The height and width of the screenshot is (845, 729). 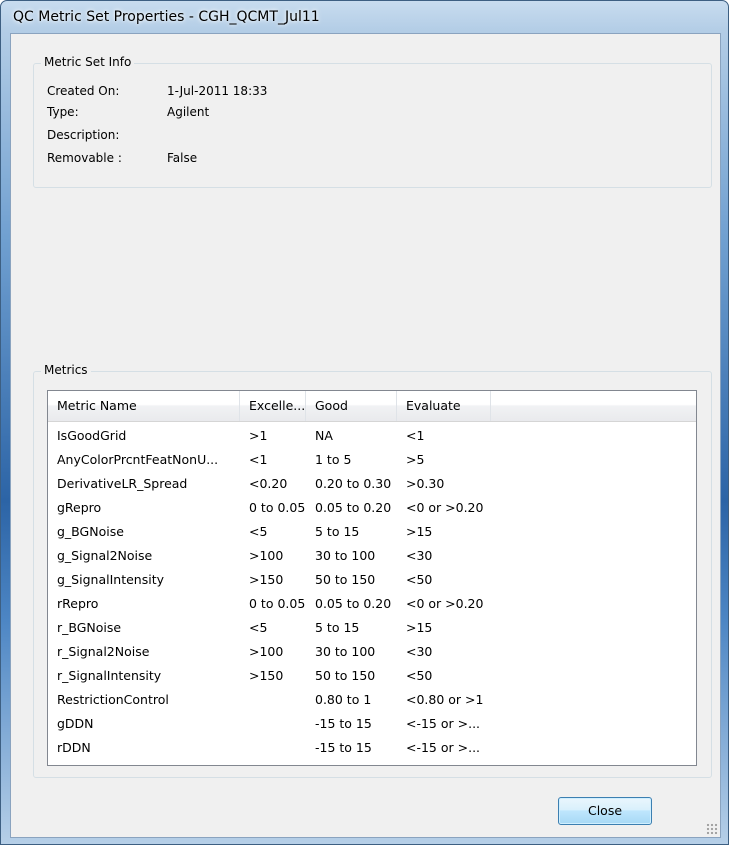 I want to click on column-header-evaluate: Evaluate, so click(x=444, y=406).